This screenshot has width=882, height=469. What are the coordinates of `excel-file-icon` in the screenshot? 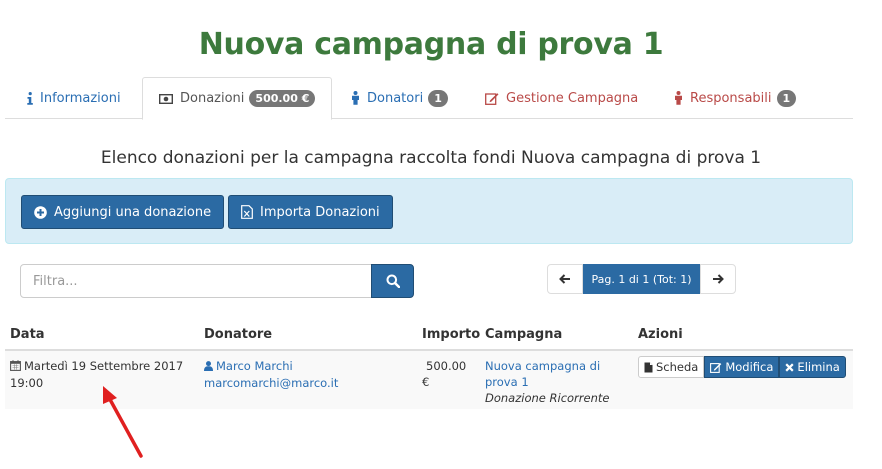 It's located at (247, 212).